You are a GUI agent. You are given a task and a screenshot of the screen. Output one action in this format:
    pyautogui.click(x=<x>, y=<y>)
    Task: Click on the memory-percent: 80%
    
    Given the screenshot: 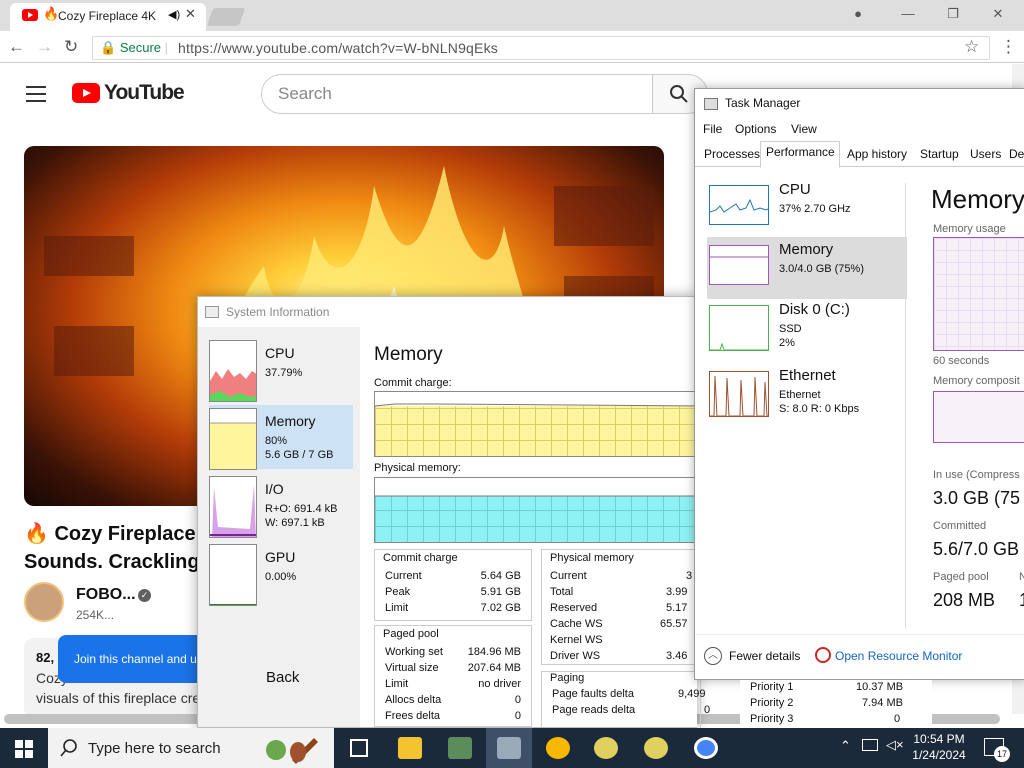 What is the action you would take?
    pyautogui.click(x=276, y=441)
    